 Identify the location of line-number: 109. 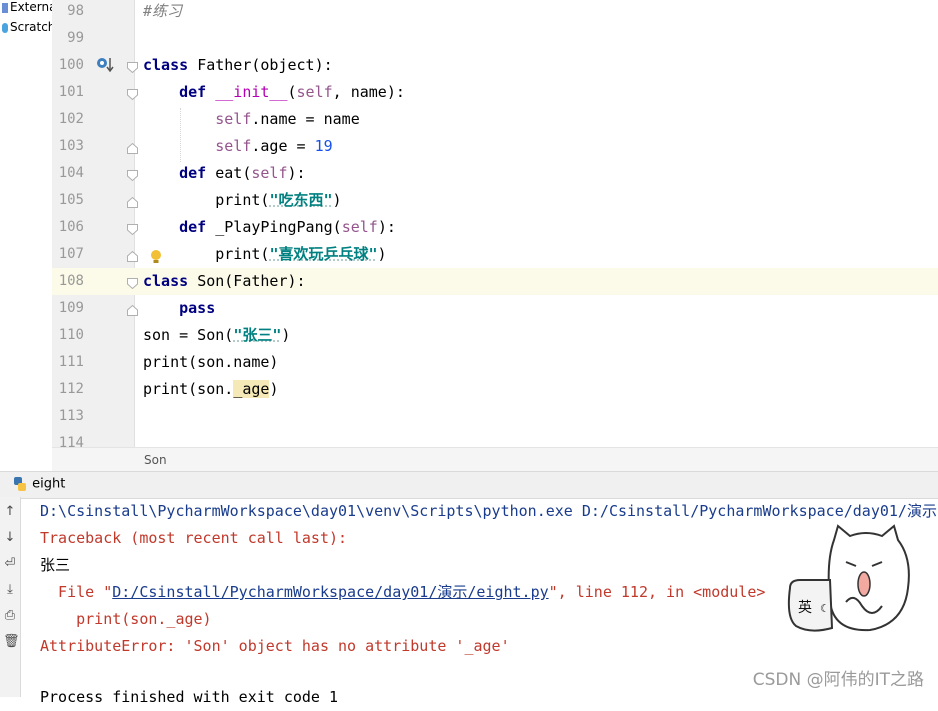
(71, 308).